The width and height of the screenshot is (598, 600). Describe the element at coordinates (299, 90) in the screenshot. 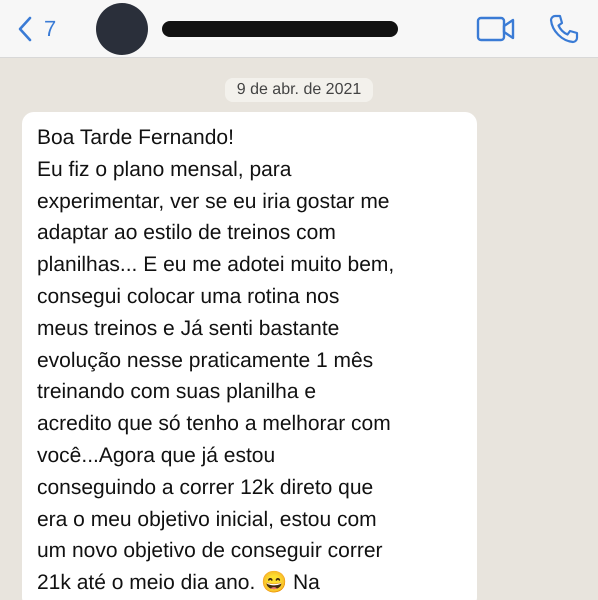

I see `date-label: 9 de abr. de 2021` at that location.